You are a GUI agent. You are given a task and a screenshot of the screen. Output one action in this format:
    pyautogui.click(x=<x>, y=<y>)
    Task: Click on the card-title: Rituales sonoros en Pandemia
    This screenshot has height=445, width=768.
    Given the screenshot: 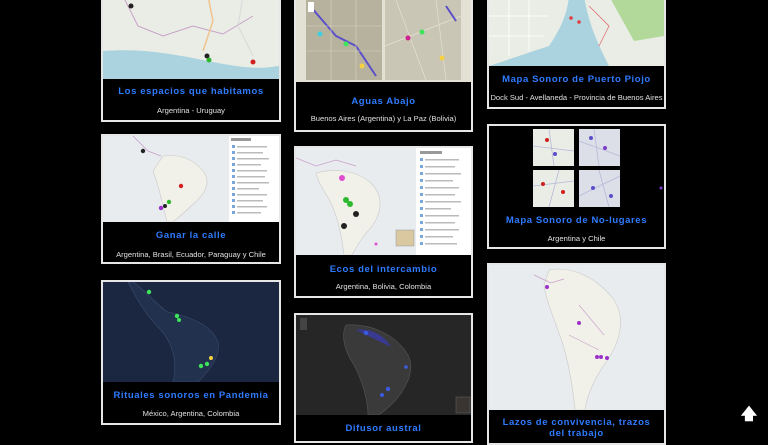 What is the action you would take?
    pyautogui.click(x=191, y=395)
    